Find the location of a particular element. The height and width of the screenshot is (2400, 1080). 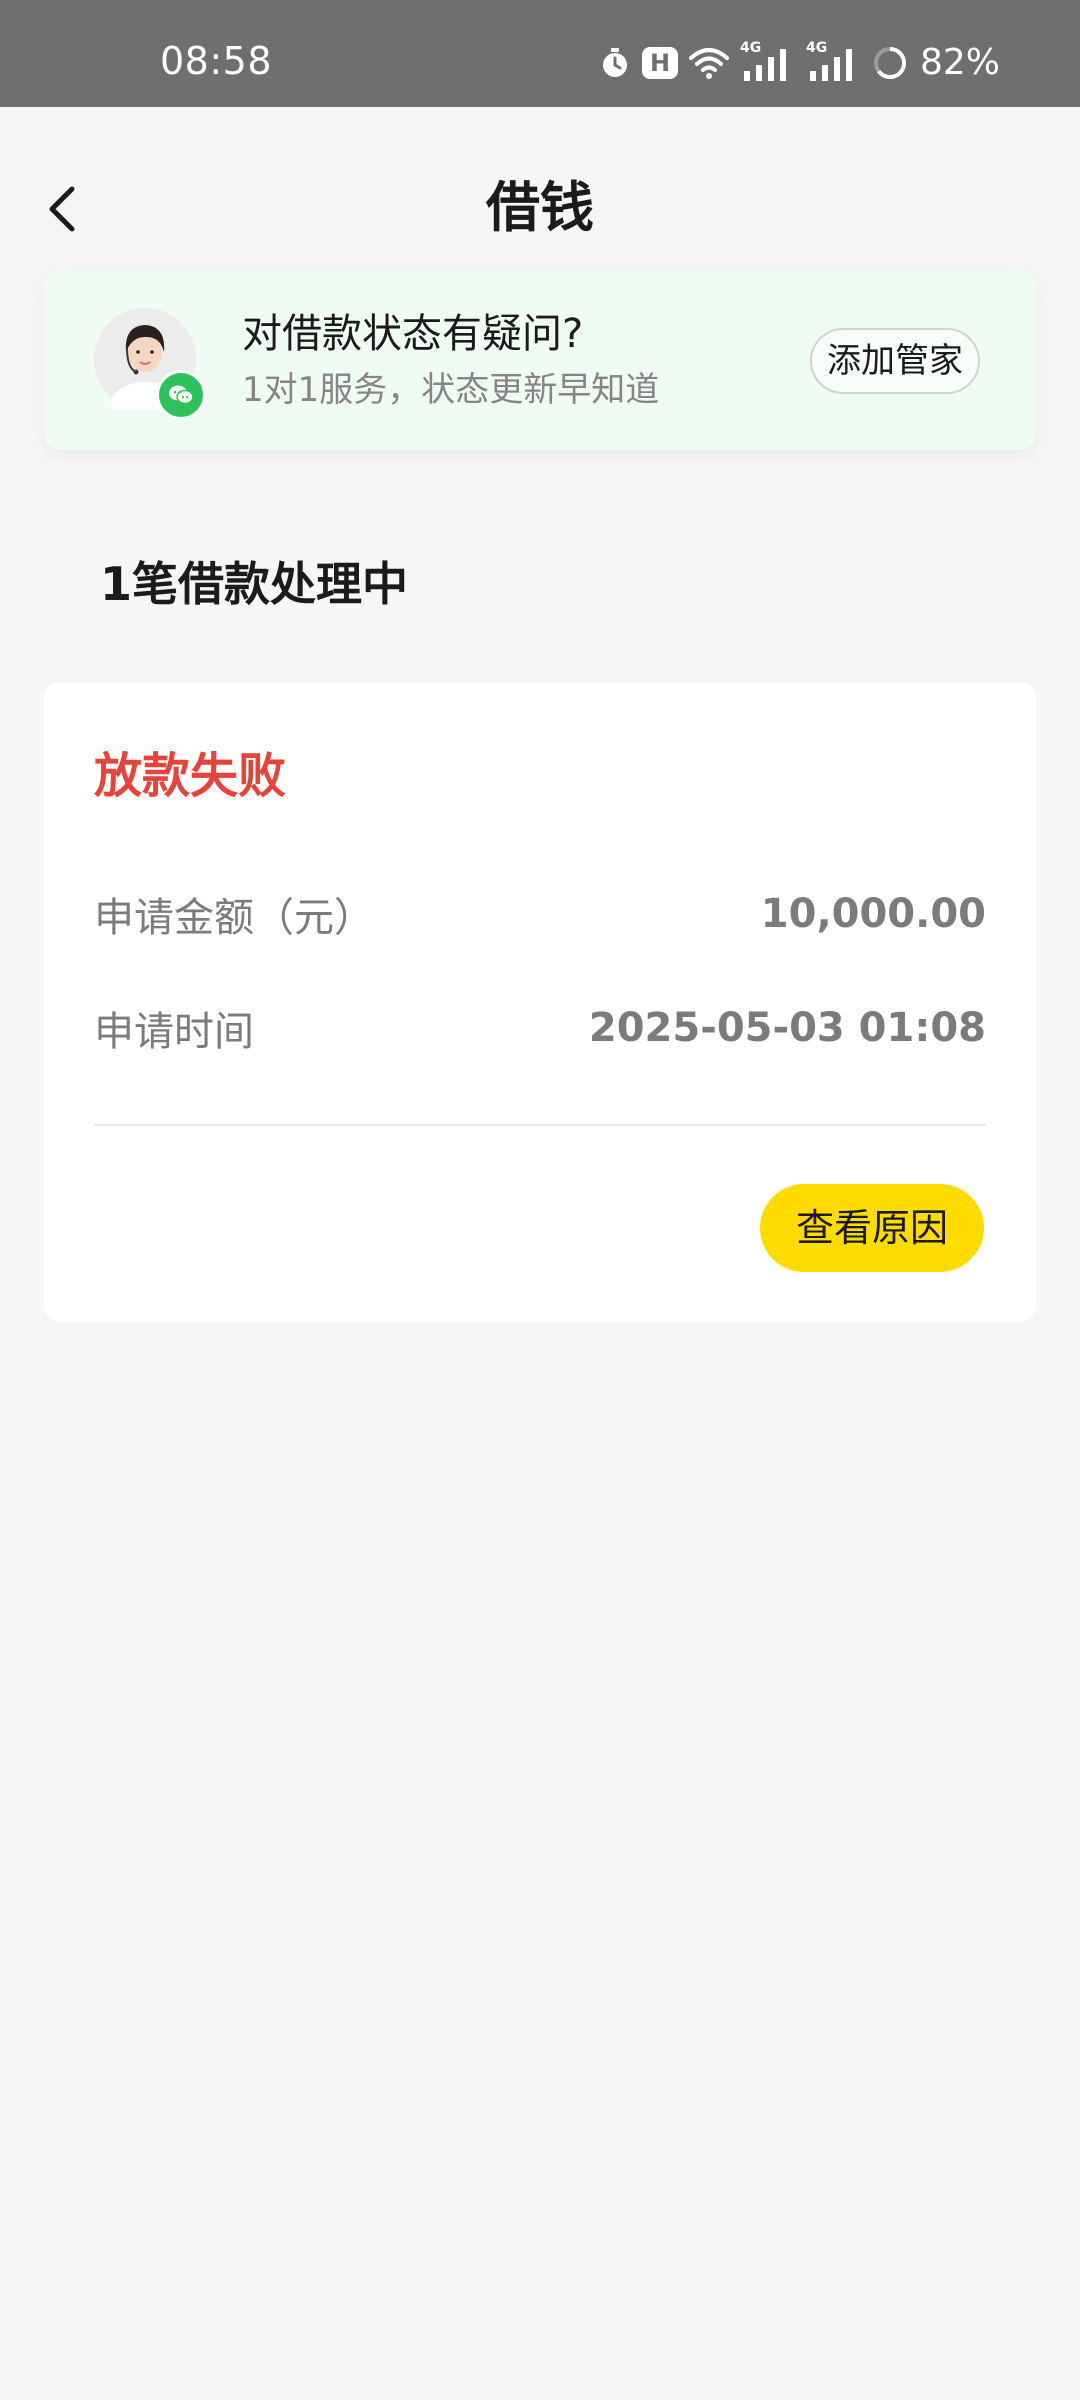

view-reason-button: 查看原因 is located at coordinates (872, 1228).